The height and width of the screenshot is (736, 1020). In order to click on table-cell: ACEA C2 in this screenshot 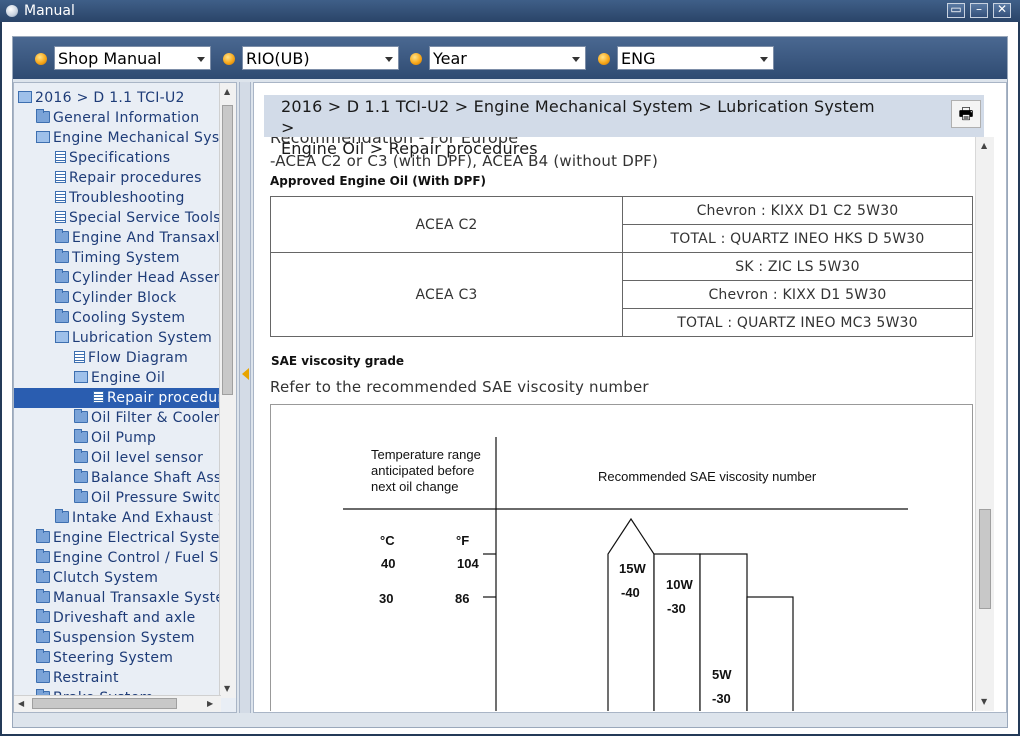, I will do `click(446, 224)`.